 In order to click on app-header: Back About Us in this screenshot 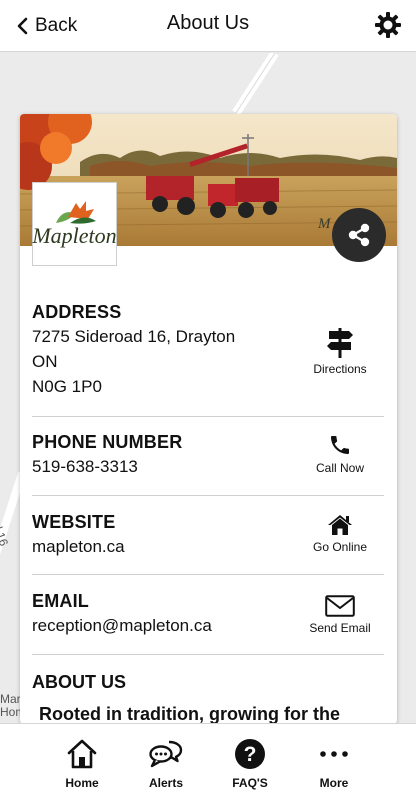, I will do `click(208, 26)`.